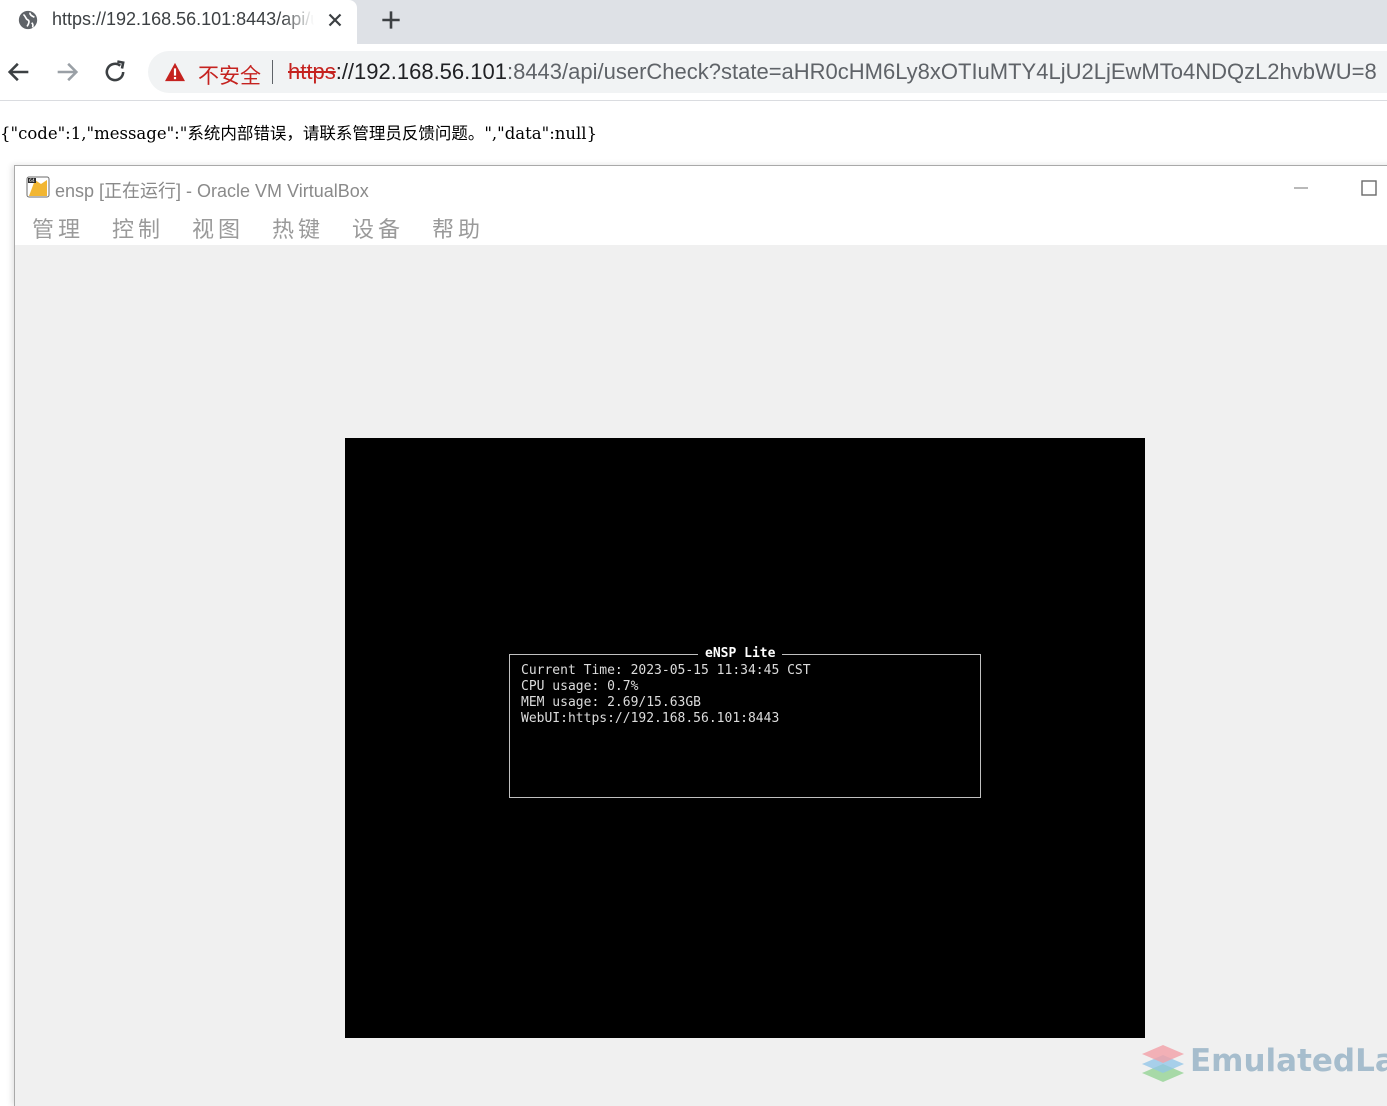 The image size is (1387, 1106). What do you see at coordinates (229, 75) in the screenshot?
I see `not-secure-label: 不安全` at bounding box center [229, 75].